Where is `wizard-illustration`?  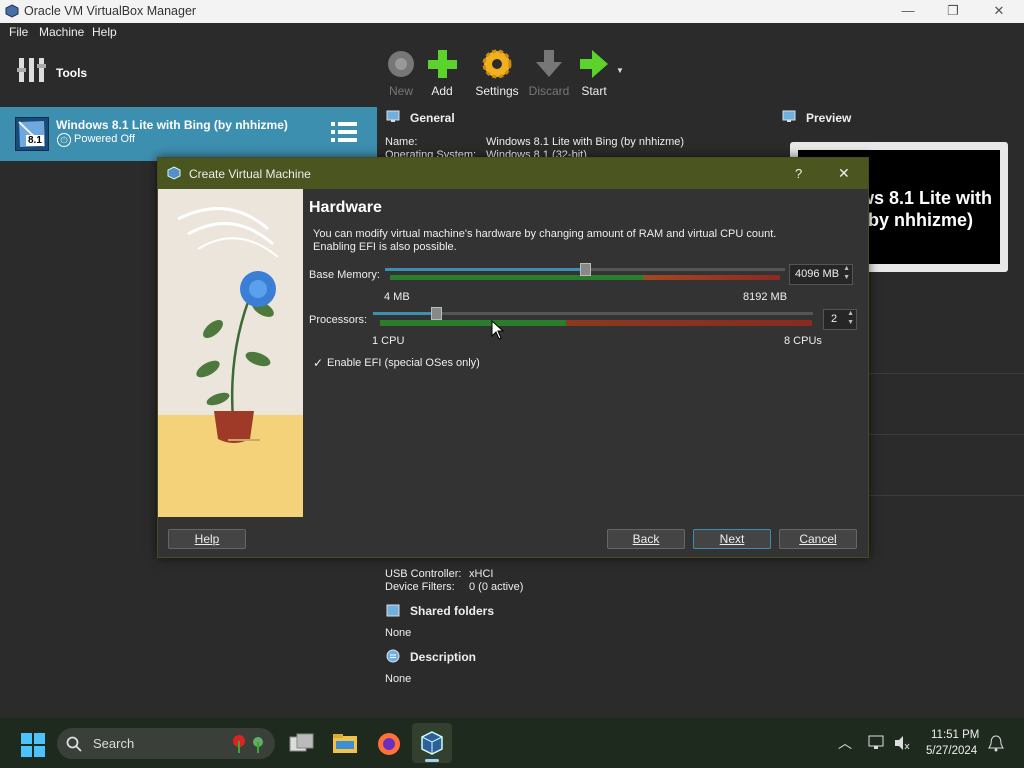 wizard-illustration is located at coordinates (230, 353).